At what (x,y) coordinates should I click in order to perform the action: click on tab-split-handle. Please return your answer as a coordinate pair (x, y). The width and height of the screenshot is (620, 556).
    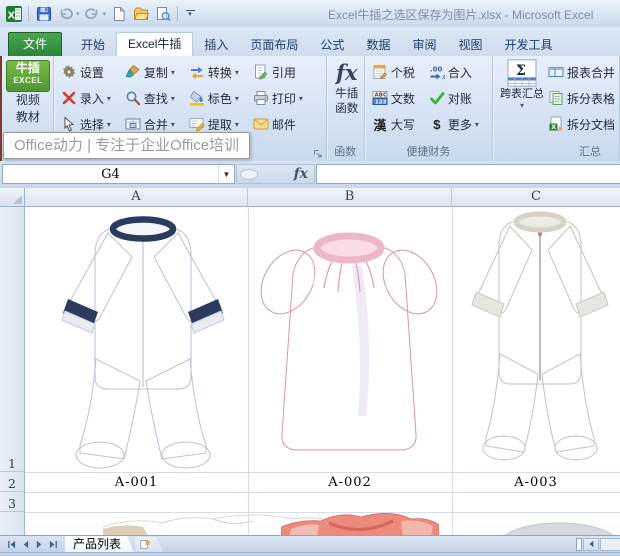
    Looking at the image, I should click on (579, 544).